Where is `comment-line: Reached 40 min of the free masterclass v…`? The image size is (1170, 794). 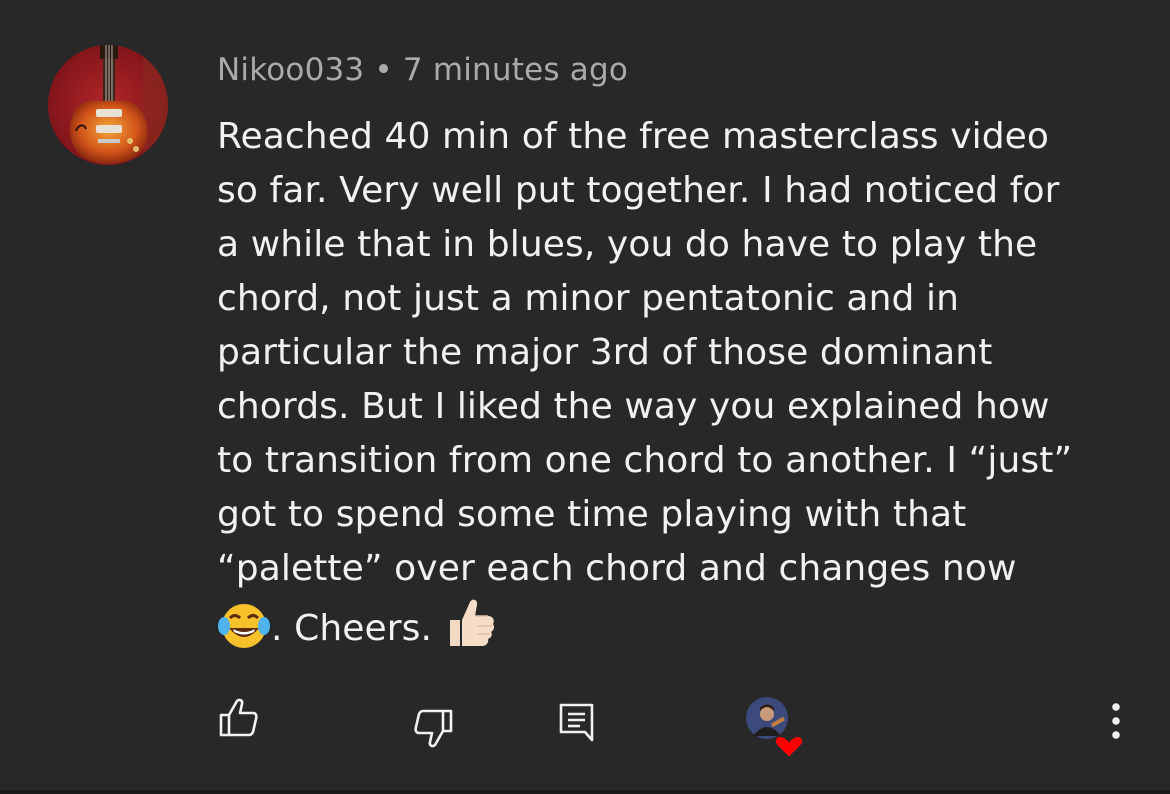
comment-line: Reached 40 min of the free masterclass v… is located at coordinates (633, 136).